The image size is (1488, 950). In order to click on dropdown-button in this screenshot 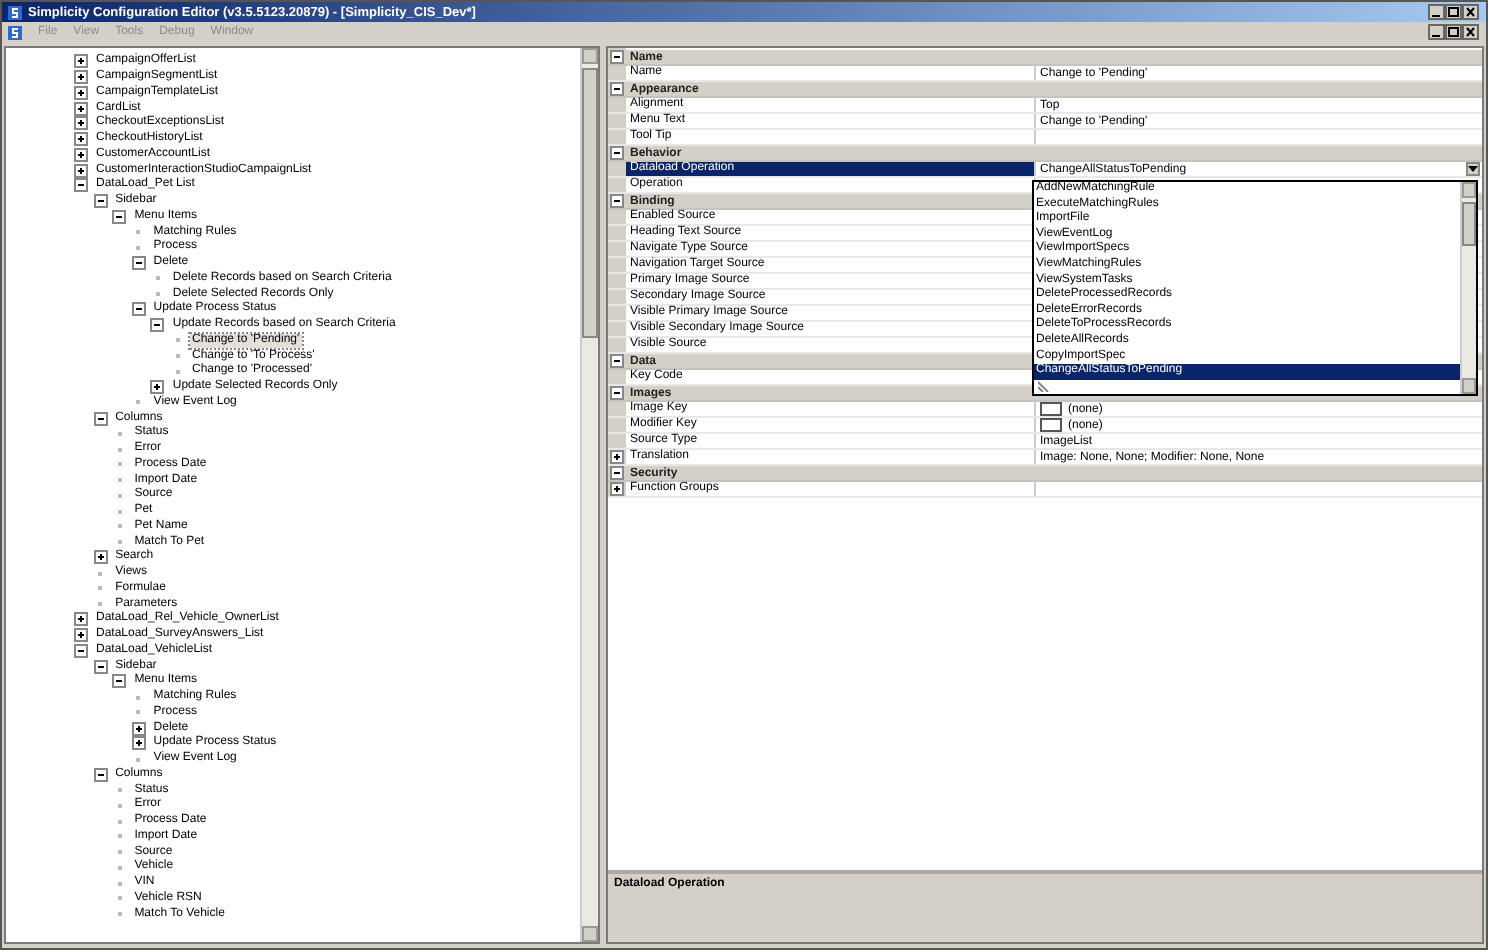, I will do `click(1473, 169)`.